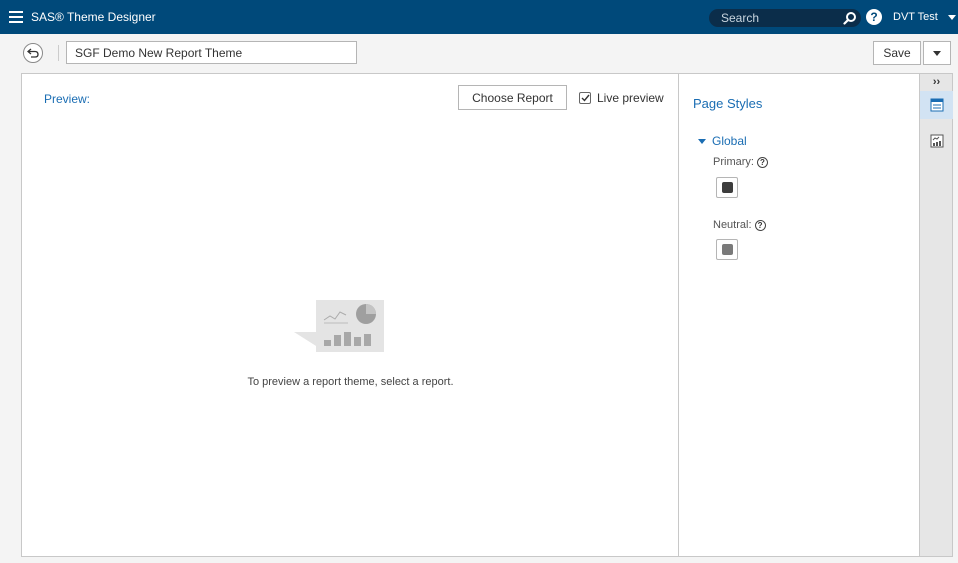 The width and height of the screenshot is (958, 563). I want to click on collapse-panel-button: ››, so click(936, 82).